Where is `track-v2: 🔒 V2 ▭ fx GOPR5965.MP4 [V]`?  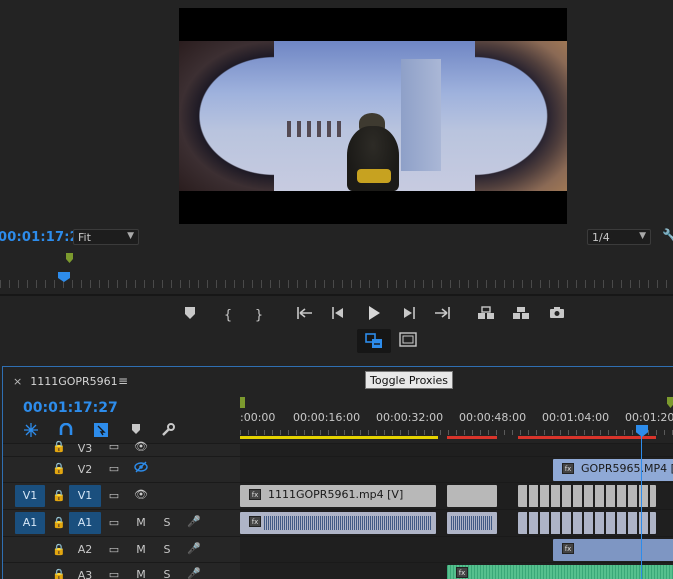
track-v2: 🔒 V2 ▭ fx GOPR5965.MP4 [V] is located at coordinates (338, 469).